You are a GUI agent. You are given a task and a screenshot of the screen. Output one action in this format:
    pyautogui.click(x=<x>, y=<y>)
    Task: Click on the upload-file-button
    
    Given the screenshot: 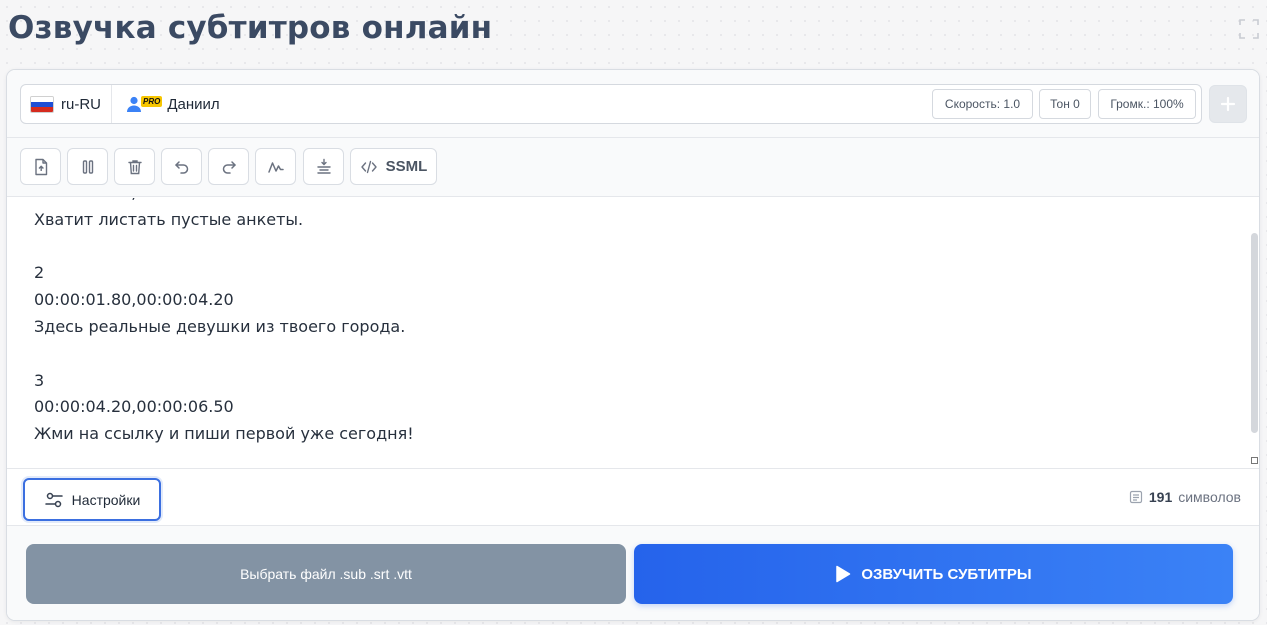 What is the action you would take?
    pyautogui.click(x=40, y=166)
    